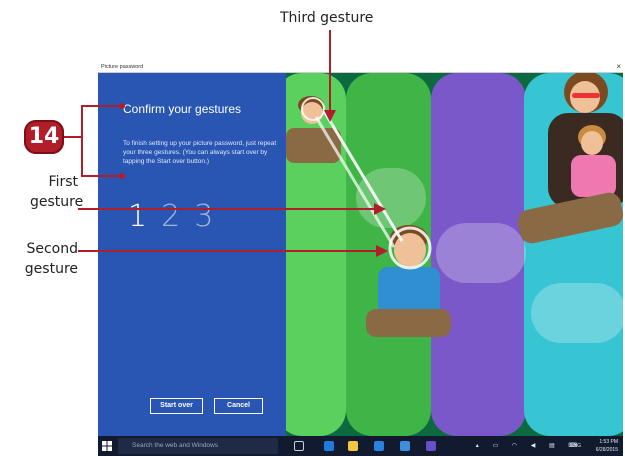 The height and width of the screenshot is (456, 625). Describe the element at coordinates (198, 446) in the screenshot. I see `search-box: Search the web and Windows` at that location.